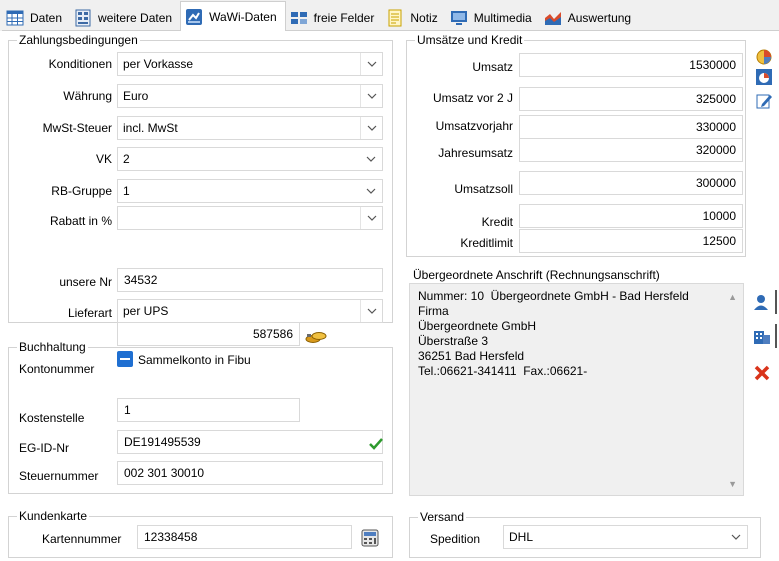  Describe the element at coordinates (764, 101) in the screenshot. I see `edit-icon` at that location.